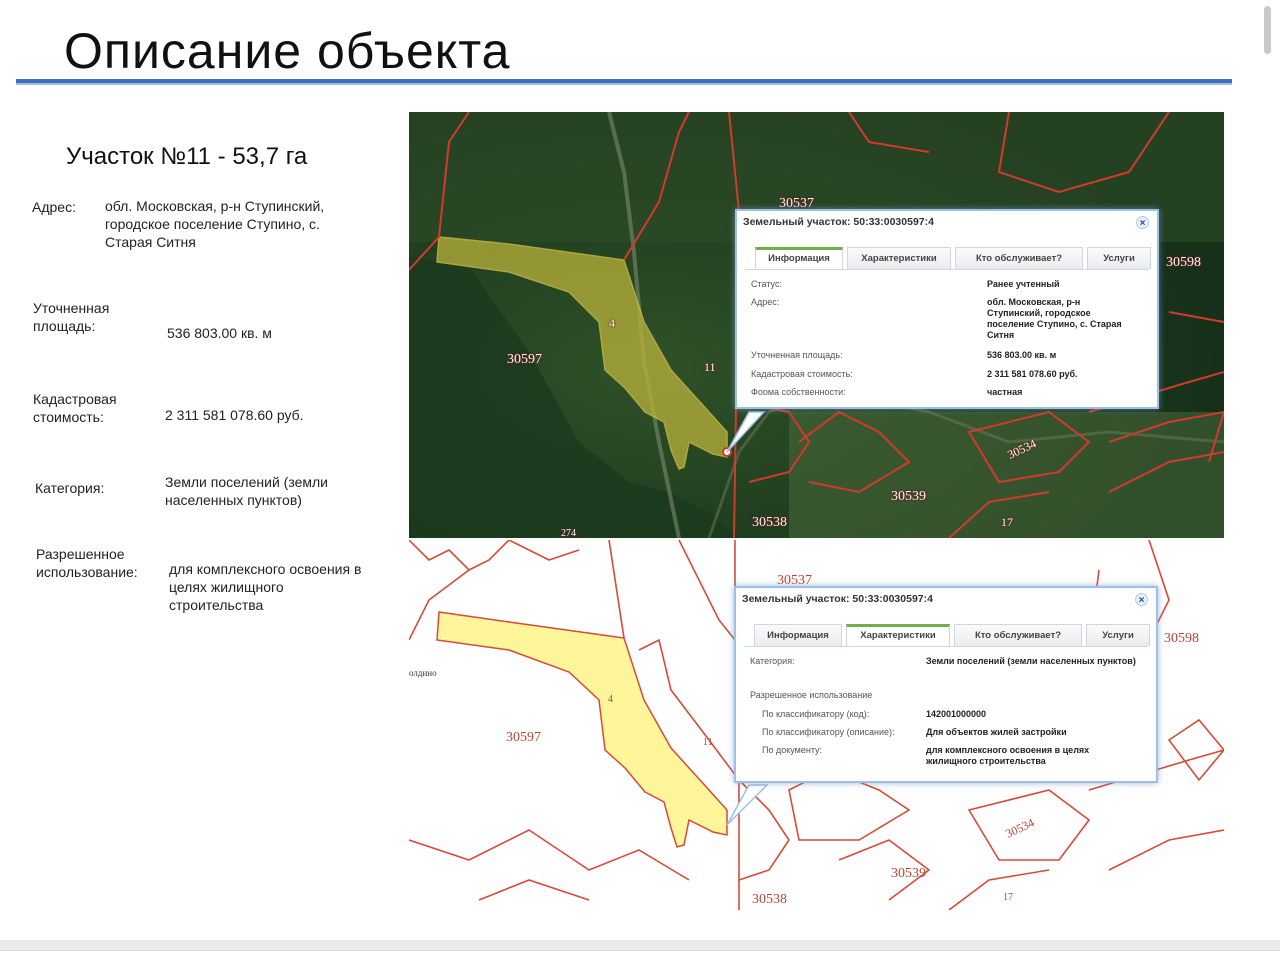  Describe the element at coordinates (1267, 30) in the screenshot. I see `scrollbar` at that location.